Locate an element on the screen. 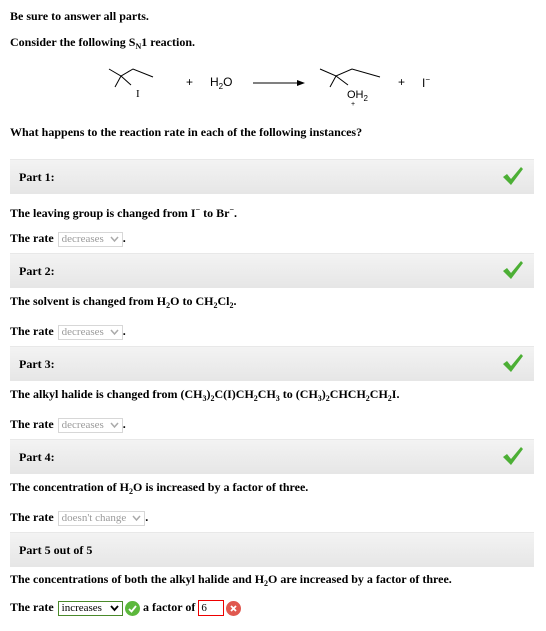 The image size is (546, 631). reaction-scheme: I + H2O OH2 + + I− is located at coordinates (273, 82).